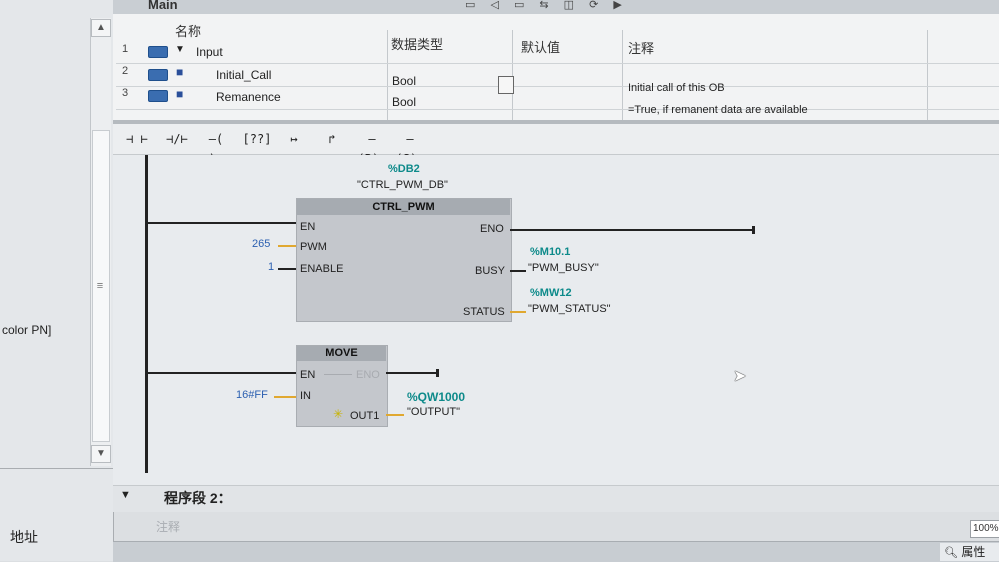 The image size is (999, 562). What do you see at coordinates (332, 139) in the screenshot?
I see `close-branch-button: ↱` at bounding box center [332, 139].